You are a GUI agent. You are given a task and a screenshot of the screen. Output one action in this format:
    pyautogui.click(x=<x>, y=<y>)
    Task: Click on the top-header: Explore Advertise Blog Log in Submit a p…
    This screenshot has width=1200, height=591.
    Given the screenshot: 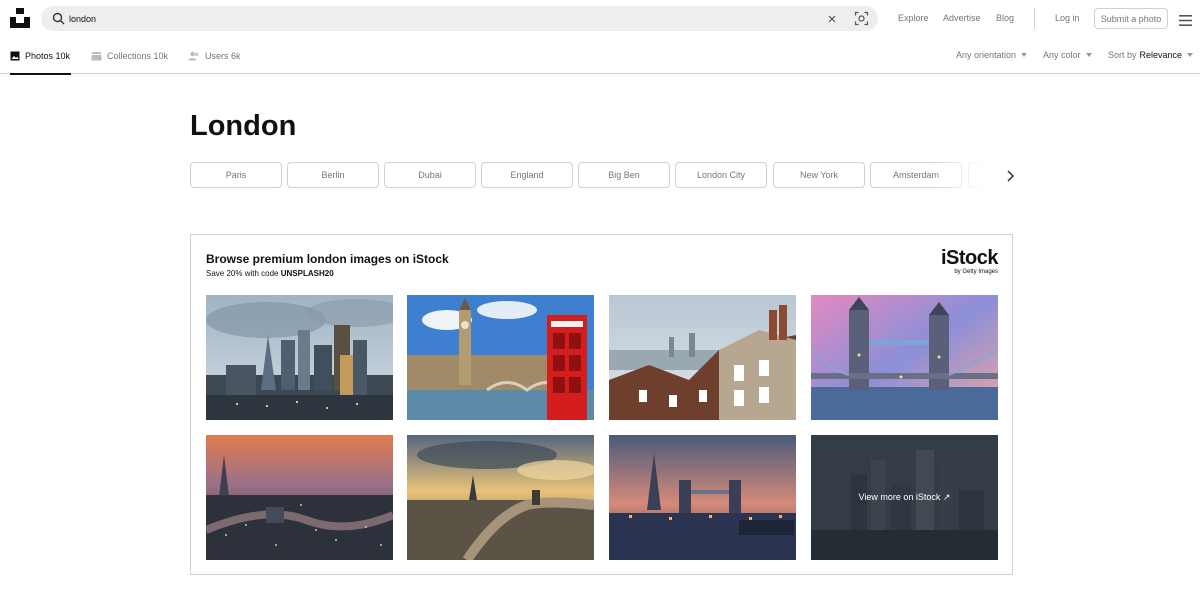 What is the action you would take?
    pyautogui.click(x=600, y=18)
    